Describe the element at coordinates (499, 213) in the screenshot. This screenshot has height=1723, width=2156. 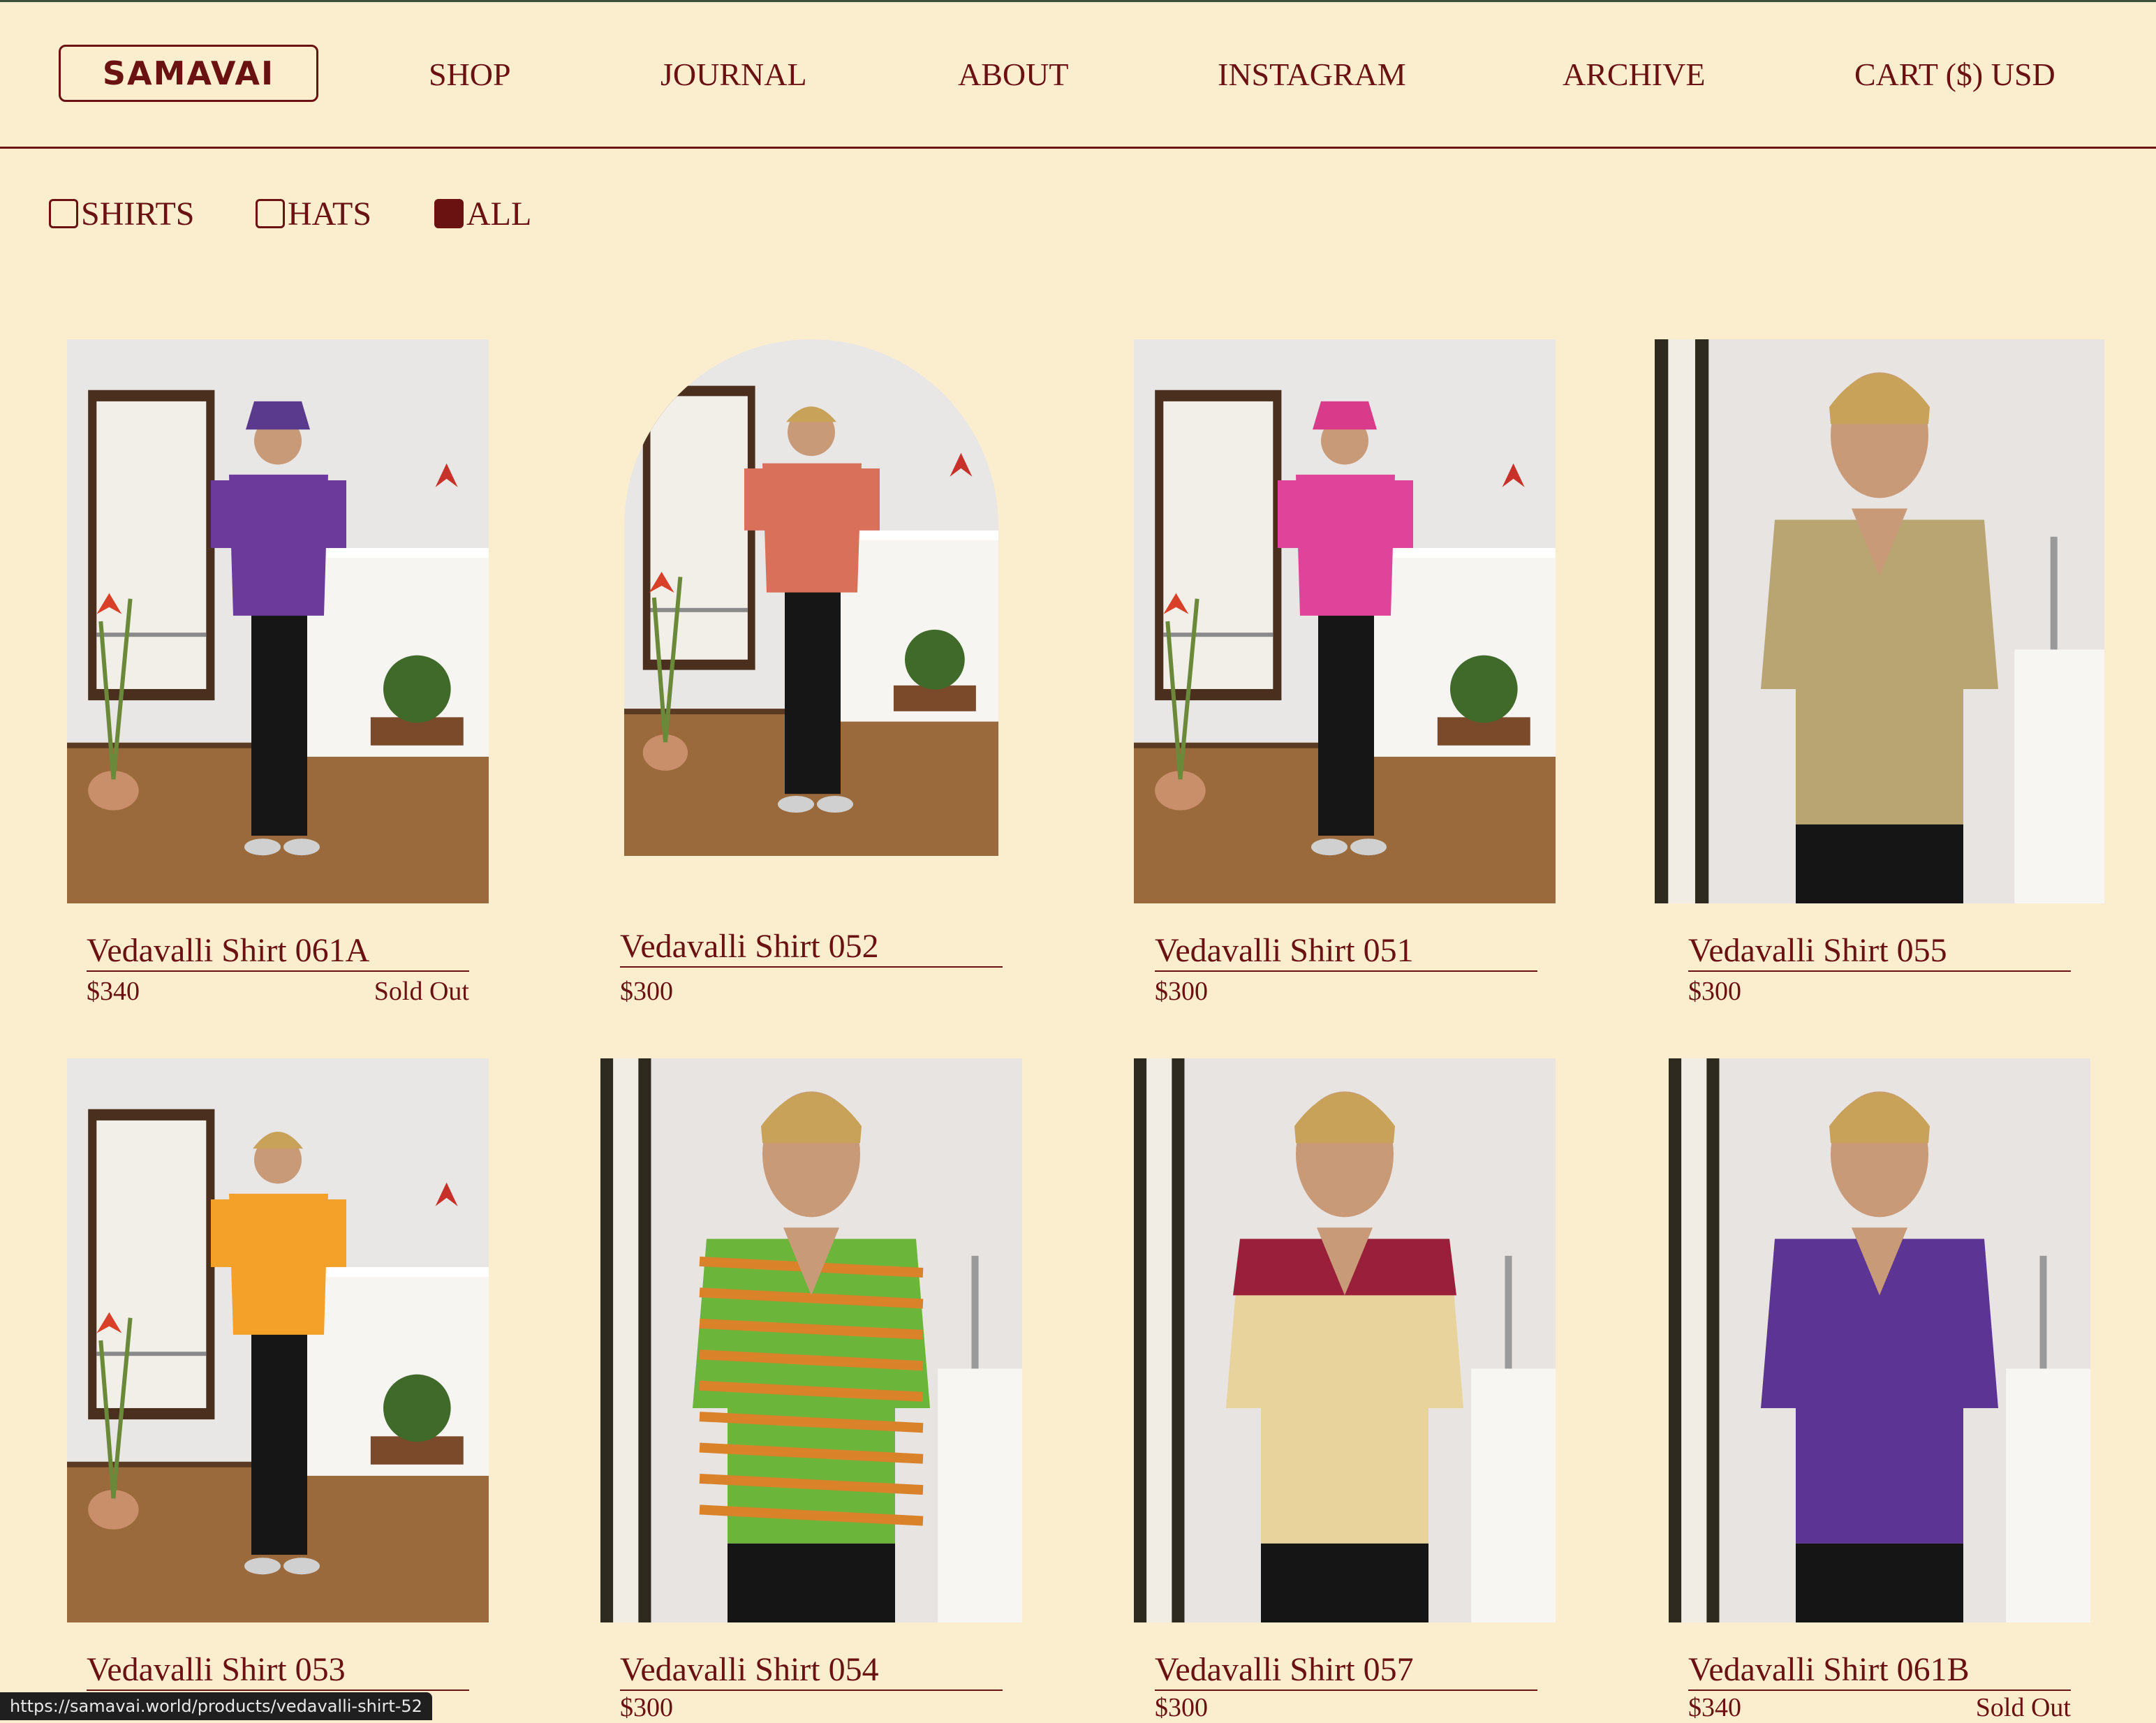
I see `filter-all-label: ALL` at that location.